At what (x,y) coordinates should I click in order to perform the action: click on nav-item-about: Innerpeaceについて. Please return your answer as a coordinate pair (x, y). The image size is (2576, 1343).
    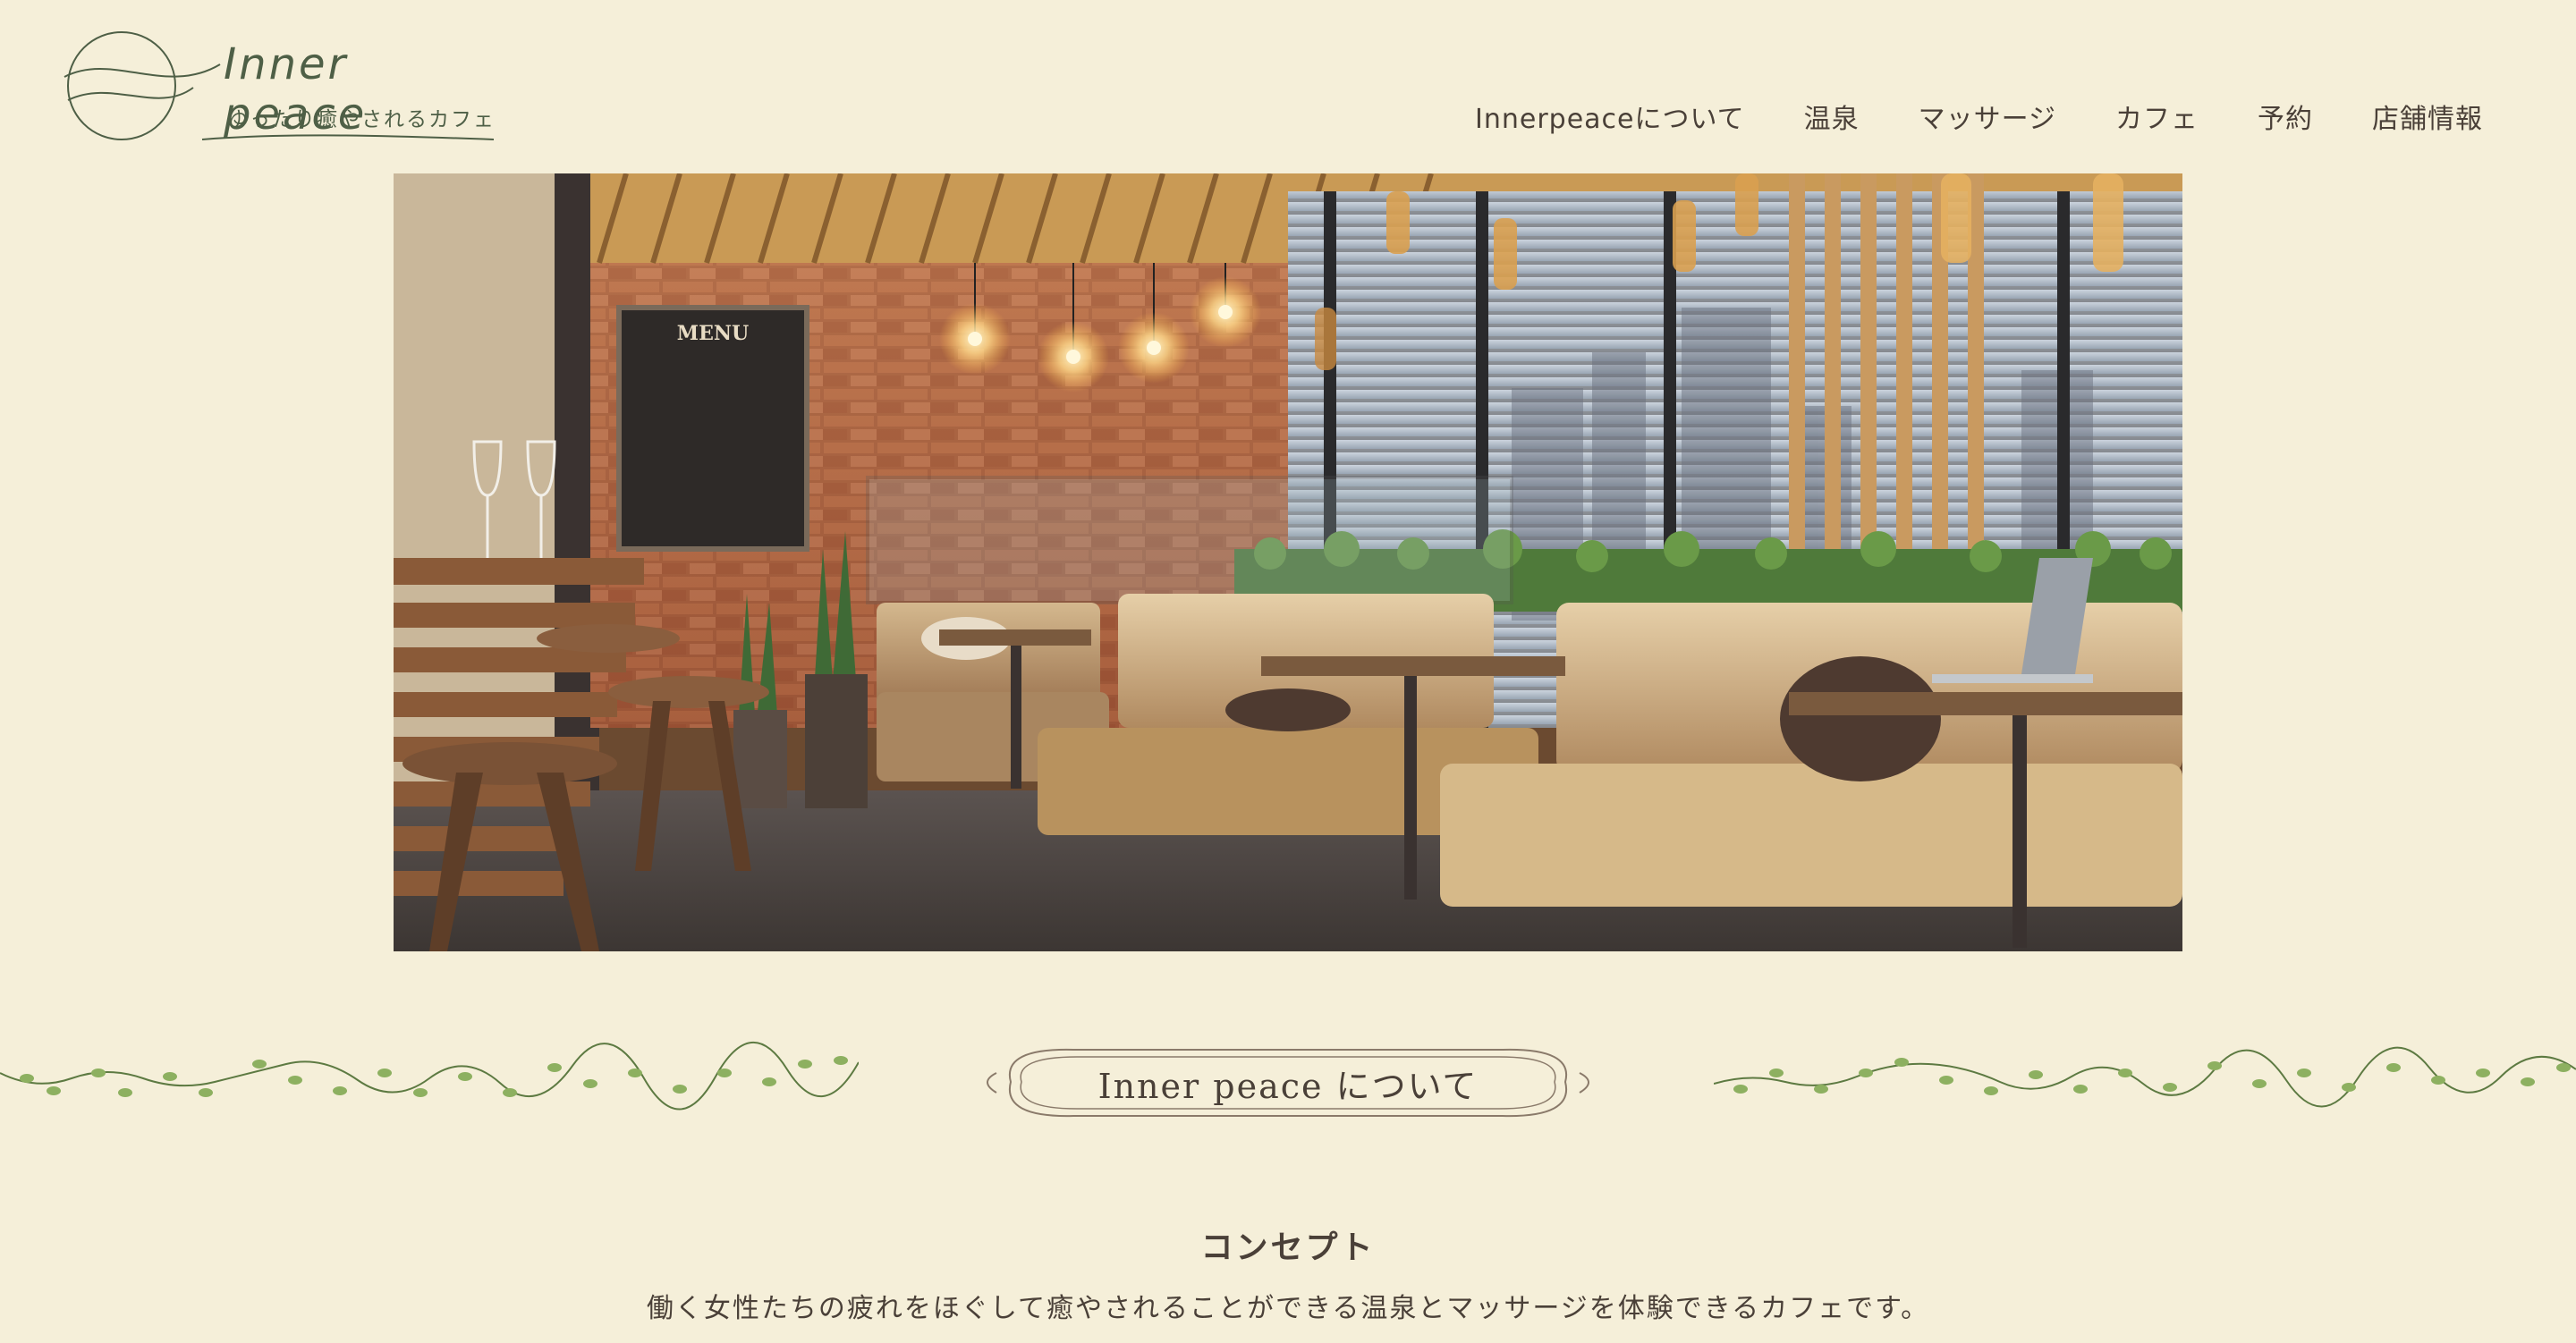
    Looking at the image, I should click on (1610, 116).